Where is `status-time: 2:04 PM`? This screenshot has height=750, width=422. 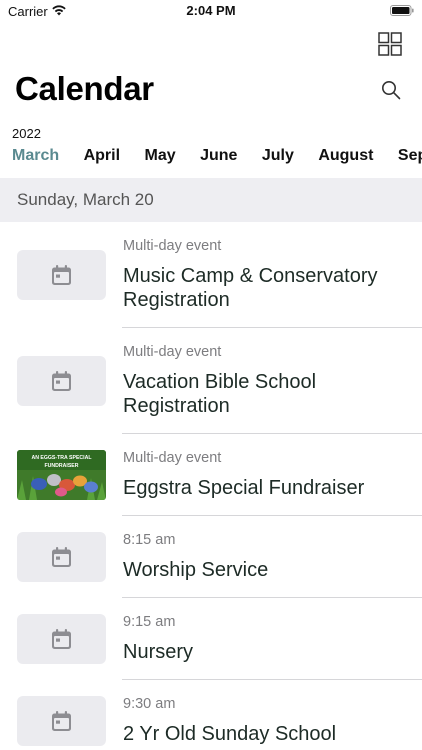 status-time: 2:04 PM is located at coordinates (211, 10).